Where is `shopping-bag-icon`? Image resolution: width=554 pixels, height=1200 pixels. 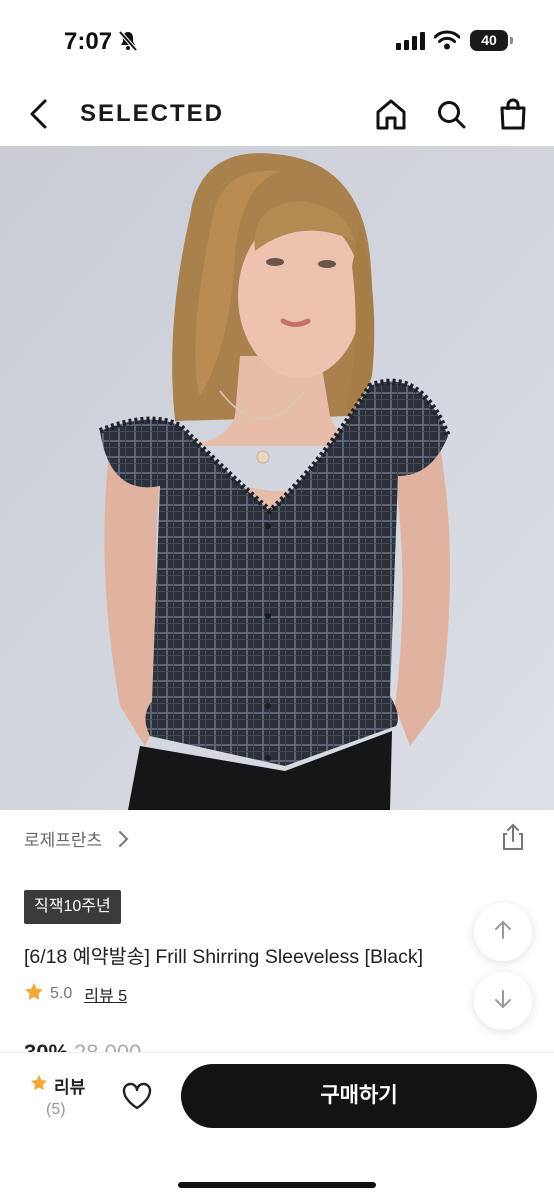
shopping-bag-icon is located at coordinates (513, 114).